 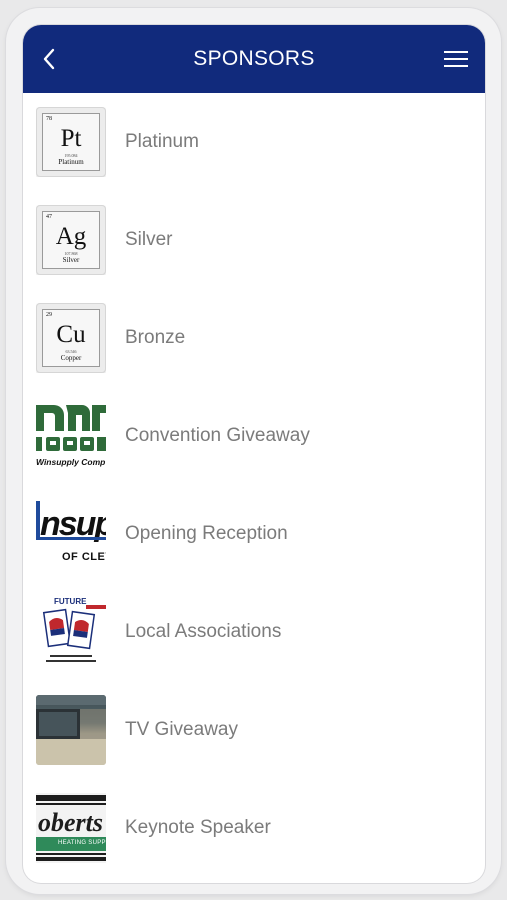 I want to click on element-symbol: Ag, so click(x=71, y=236).